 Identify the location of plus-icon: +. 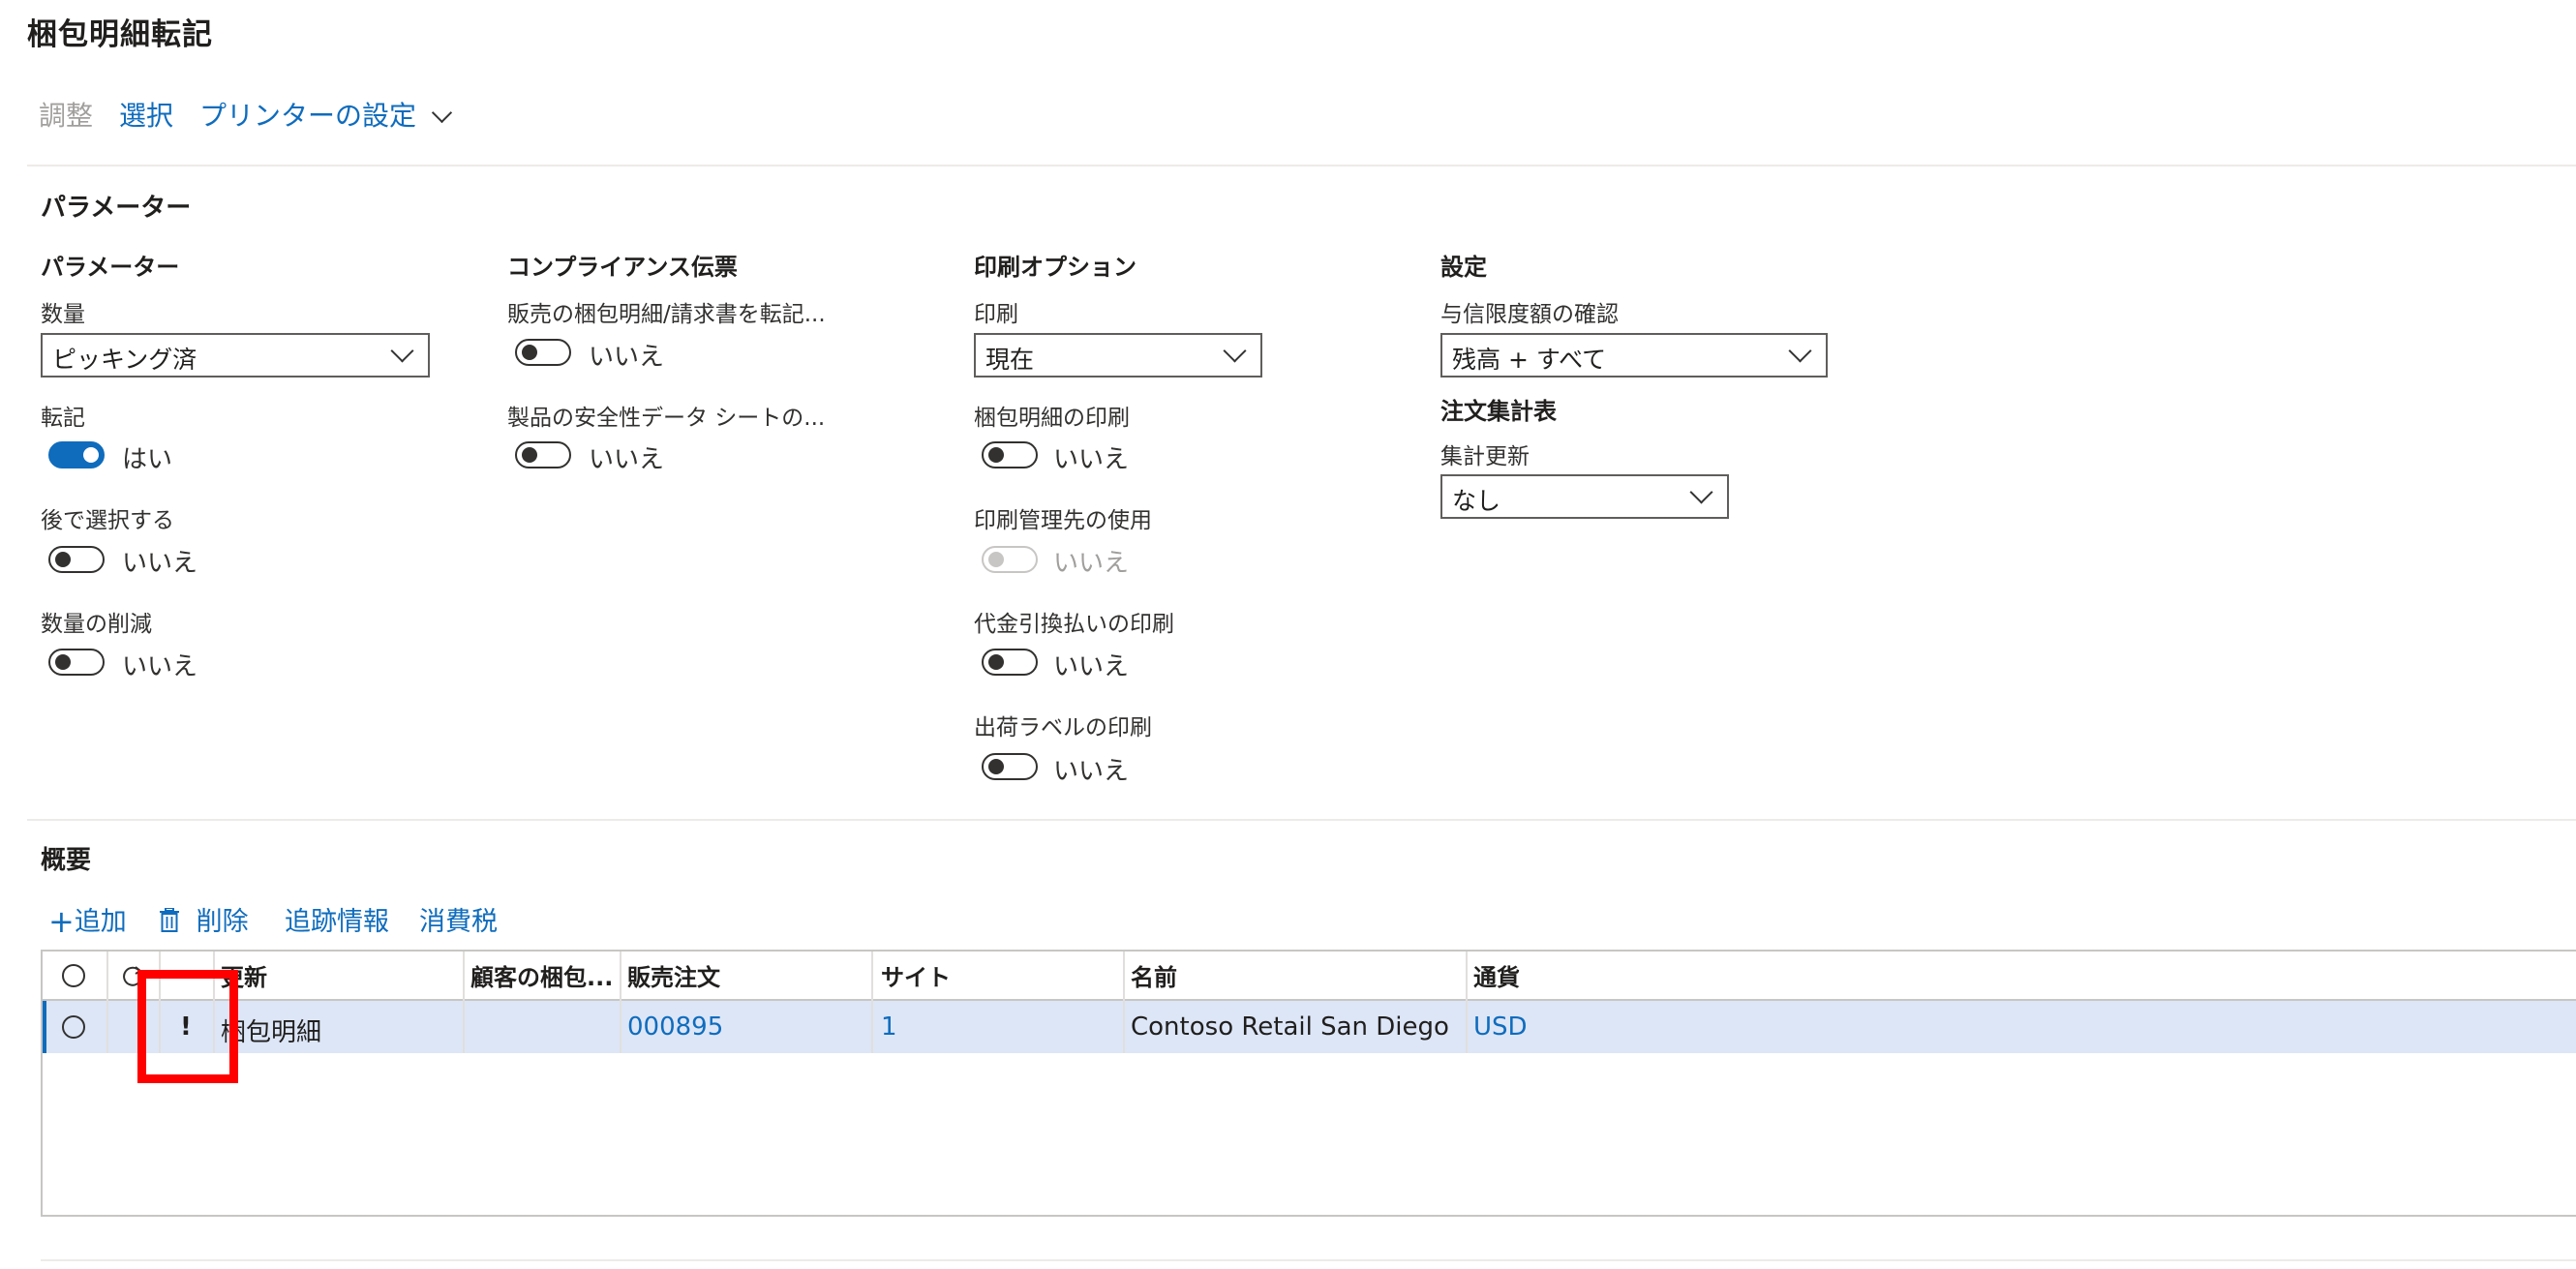
(61, 921).